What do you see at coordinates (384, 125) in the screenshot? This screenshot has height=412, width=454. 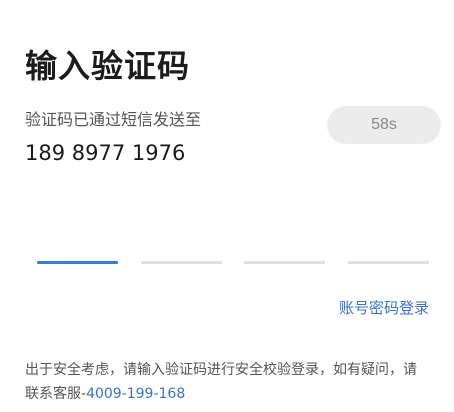 I see `resend-countdown-button: 58s` at bounding box center [384, 125].